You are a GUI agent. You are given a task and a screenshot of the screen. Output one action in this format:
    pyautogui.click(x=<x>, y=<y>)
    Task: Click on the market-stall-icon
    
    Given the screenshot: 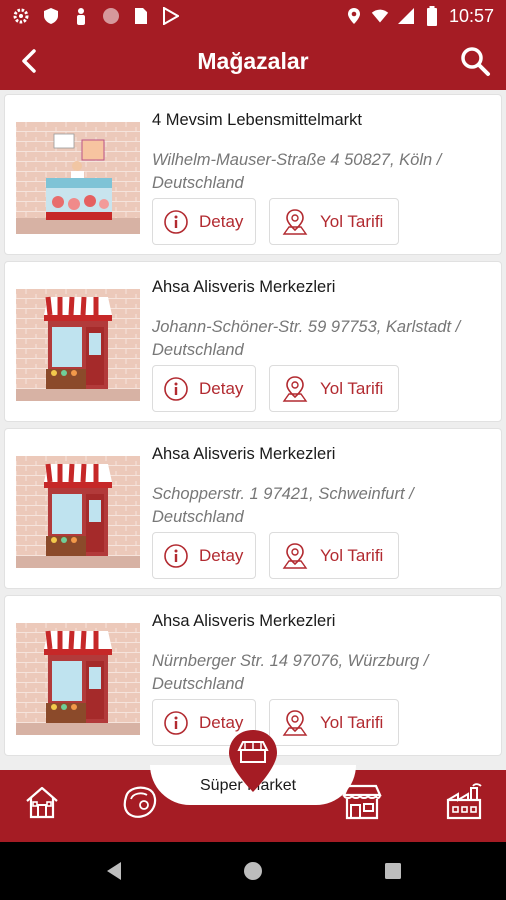 What is the action you would take?
    pyautogui.click(x=362, y=802)
    